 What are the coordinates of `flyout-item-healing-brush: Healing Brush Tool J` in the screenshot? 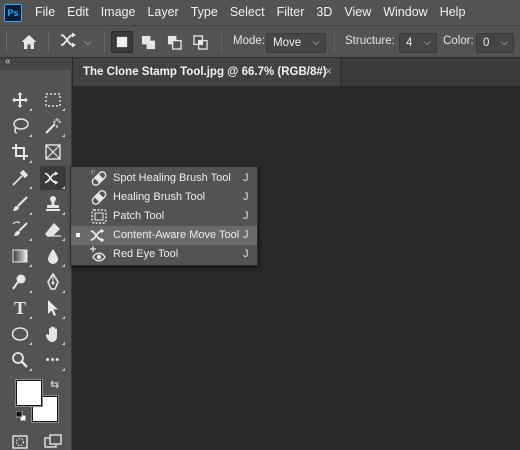 It's located at (164, 197).